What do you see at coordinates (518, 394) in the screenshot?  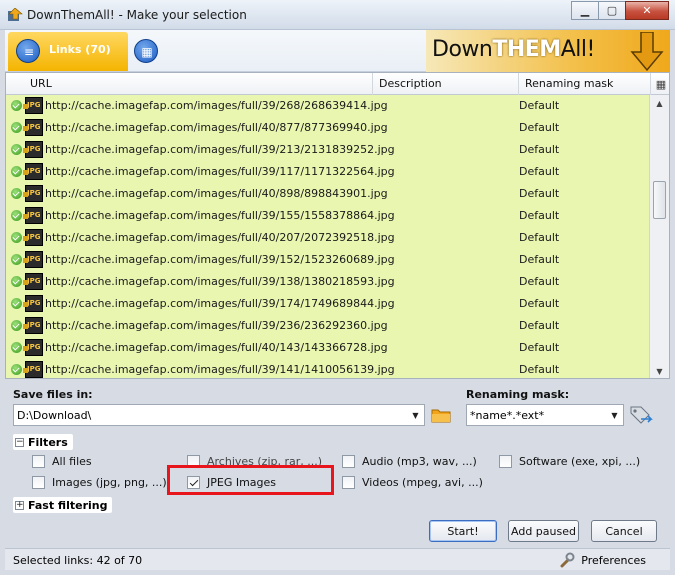 I see `renaming-mask-label: Renaming mask:` at bounding box center [518, 394].